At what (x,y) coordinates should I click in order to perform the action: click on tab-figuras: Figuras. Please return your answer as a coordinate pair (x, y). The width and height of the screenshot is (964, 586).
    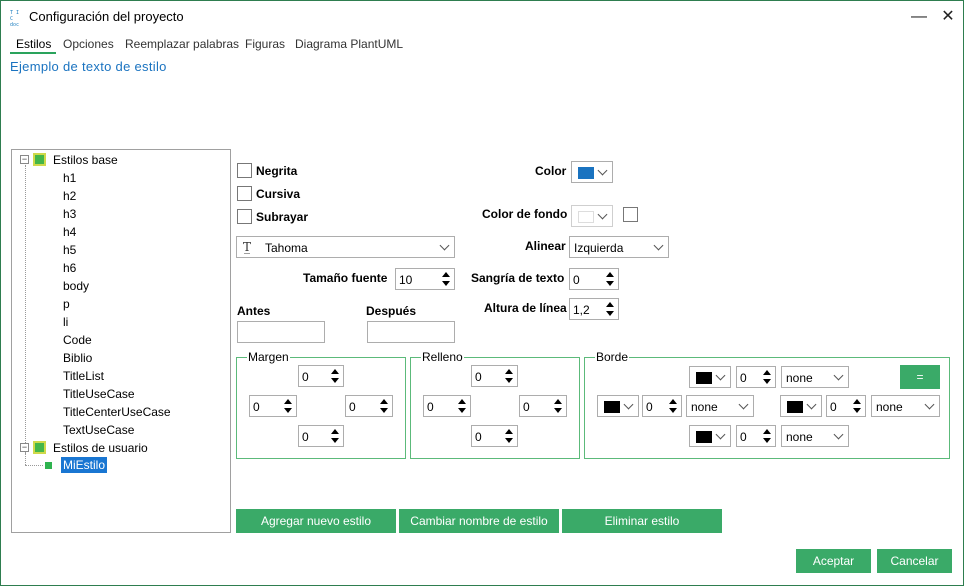
    Looking at the image, I should click on (265, 44).